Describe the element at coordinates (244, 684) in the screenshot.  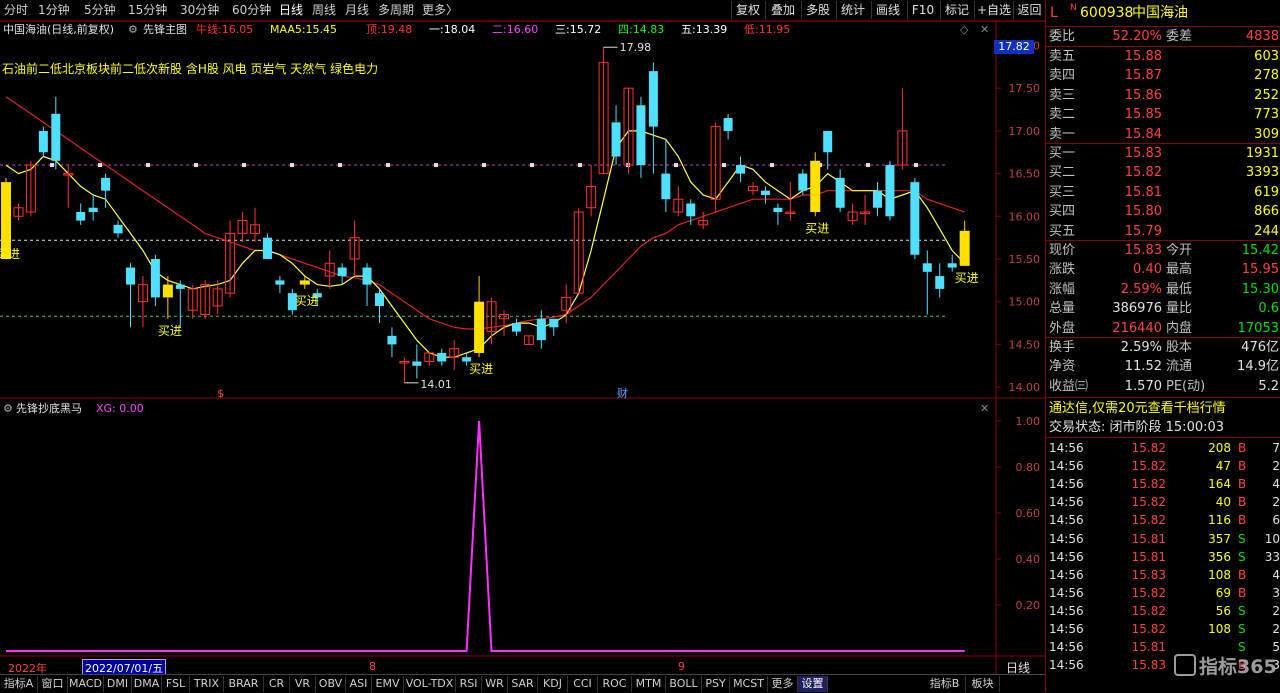
I see `indicator-tab-7: BRAR` at that location.